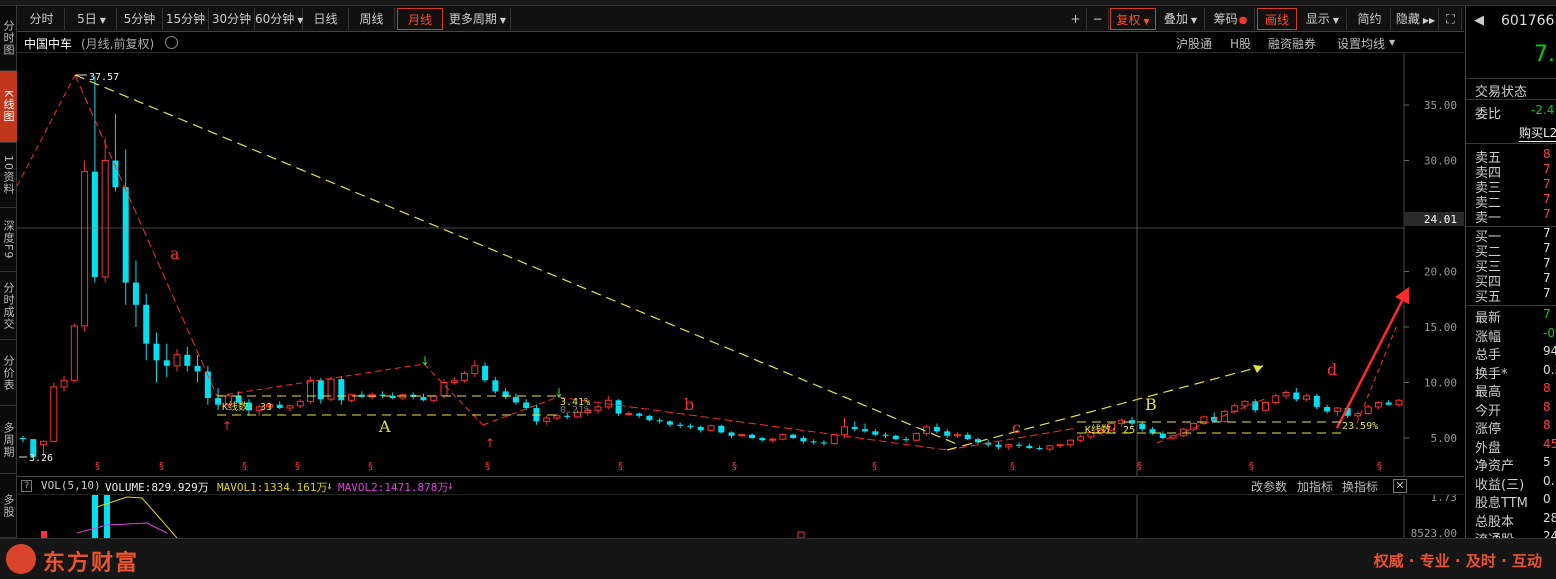 The width and height of the screenshot is (1556, 579). Describe the element at coordinates (8, 175) in the screenshot. I see `nav-f10: 10资料` at that location.